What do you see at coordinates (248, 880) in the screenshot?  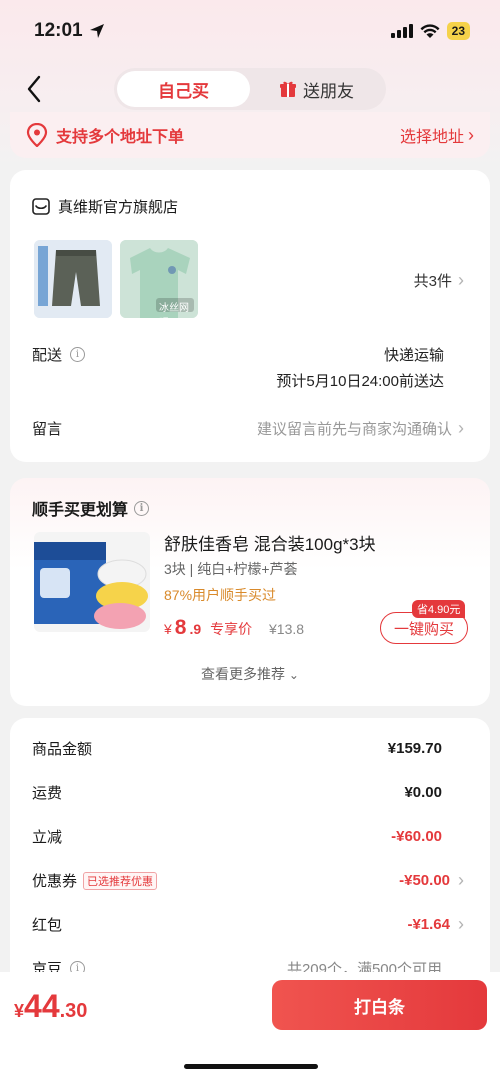 I see `summary-row-coupon: 优惠券 已选推荐优惠 -¥50.00 ›` at bounding box center [248, 880].